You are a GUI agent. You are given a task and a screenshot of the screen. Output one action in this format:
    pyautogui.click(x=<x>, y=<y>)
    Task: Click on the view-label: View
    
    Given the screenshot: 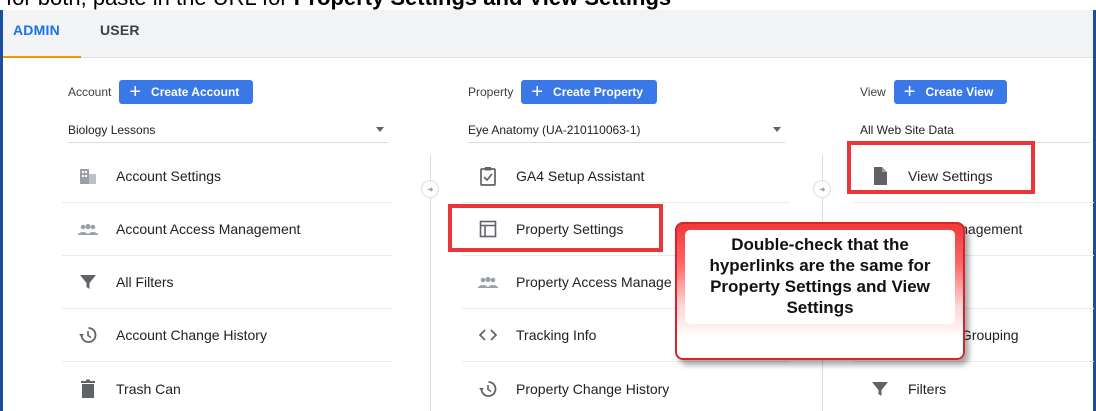 What is the action you would take?
    pyautogui.click(x=873, y=92)
    